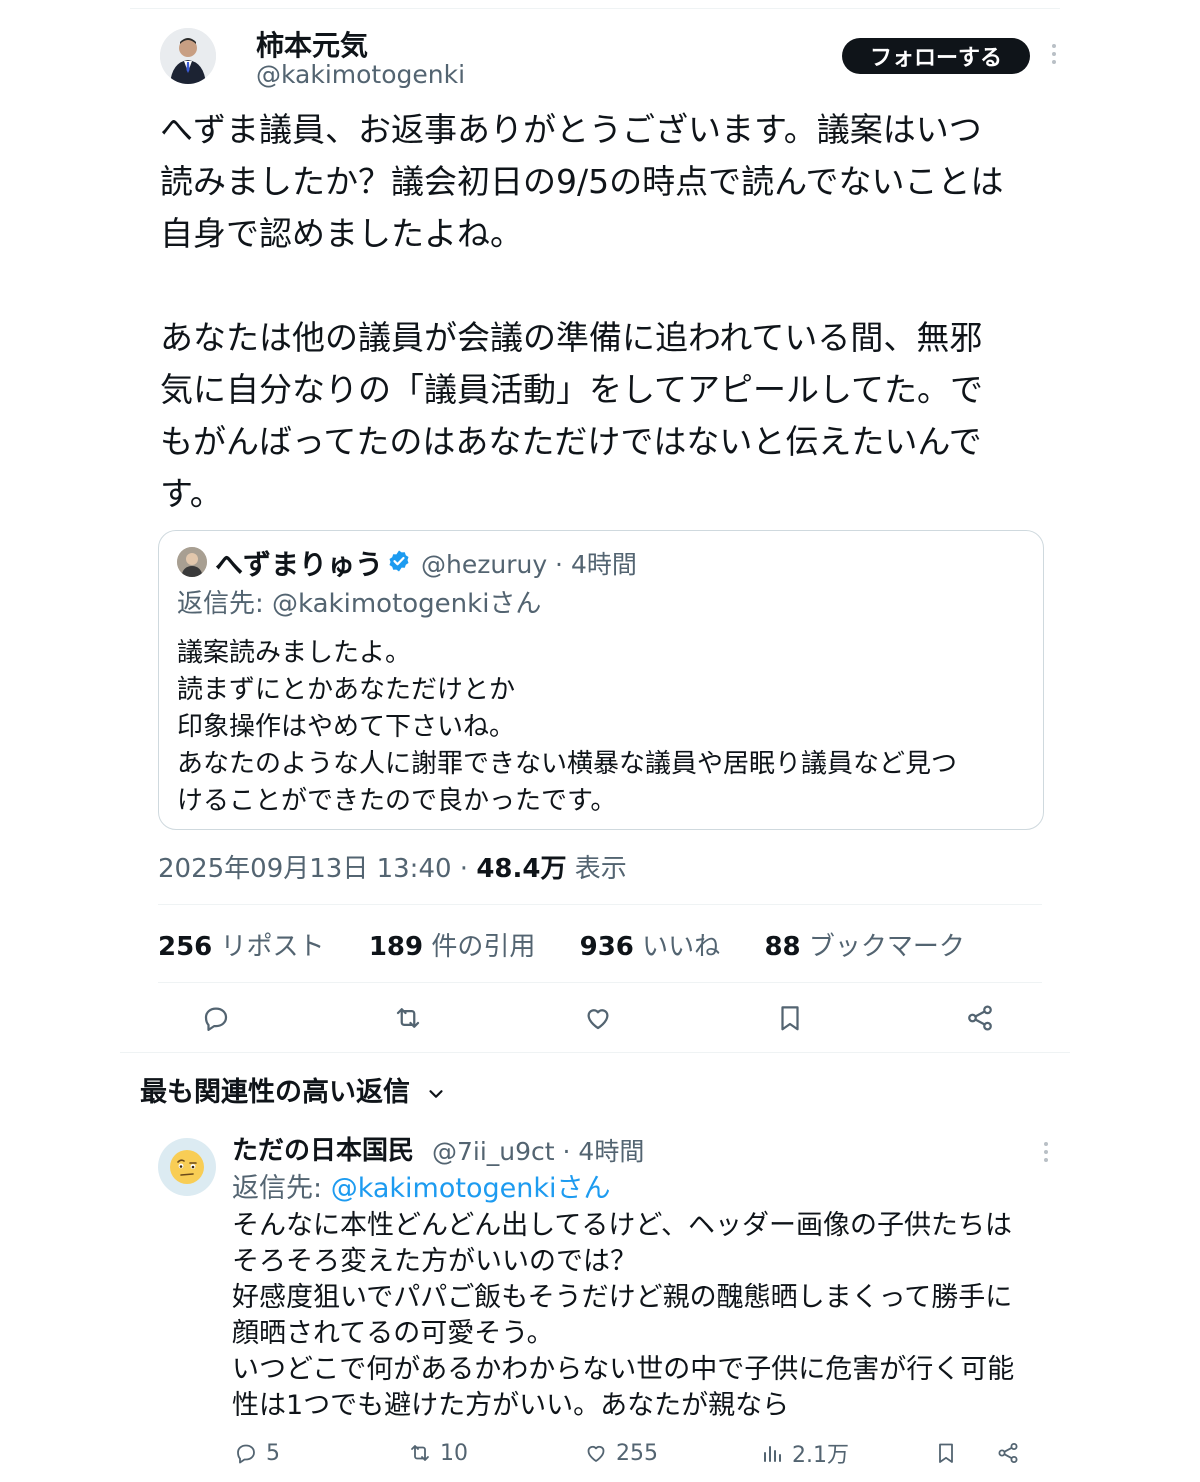 The height and width of the screenshot is (1482, 1200). What do you see at coordinates (452, 947) in the screenshot?
I see `stat-quotes: 189 件の引用` at bounding box center [452, 947].